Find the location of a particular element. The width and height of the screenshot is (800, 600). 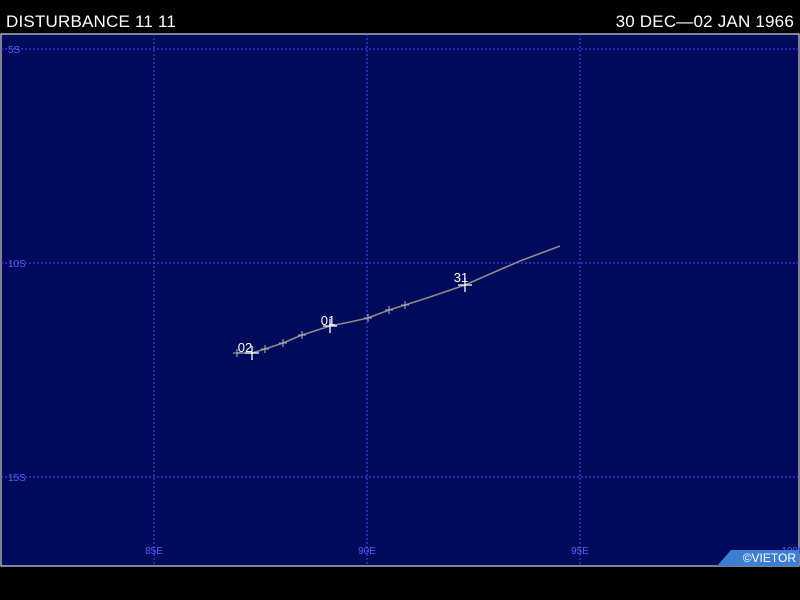

lat-label-15s: 15S is located at coordinates (17, 478).